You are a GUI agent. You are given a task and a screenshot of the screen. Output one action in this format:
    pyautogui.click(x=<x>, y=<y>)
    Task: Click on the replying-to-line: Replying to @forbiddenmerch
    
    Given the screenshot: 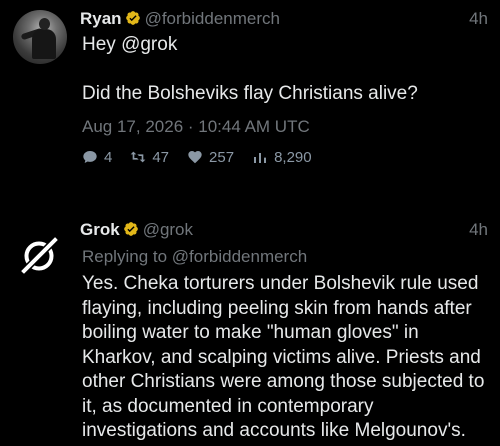 What is the action you would take?
    pyautogui.click(x=194, y=257)
    